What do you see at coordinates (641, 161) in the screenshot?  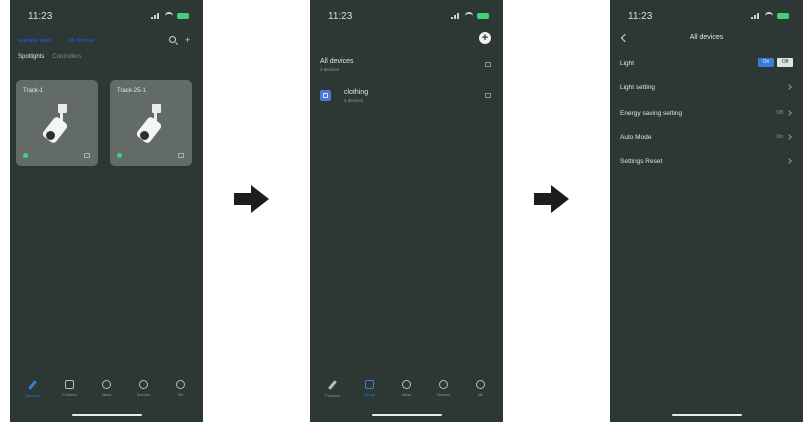 I see `setting-label: Settings Reset` at bounding box center [641, 161].